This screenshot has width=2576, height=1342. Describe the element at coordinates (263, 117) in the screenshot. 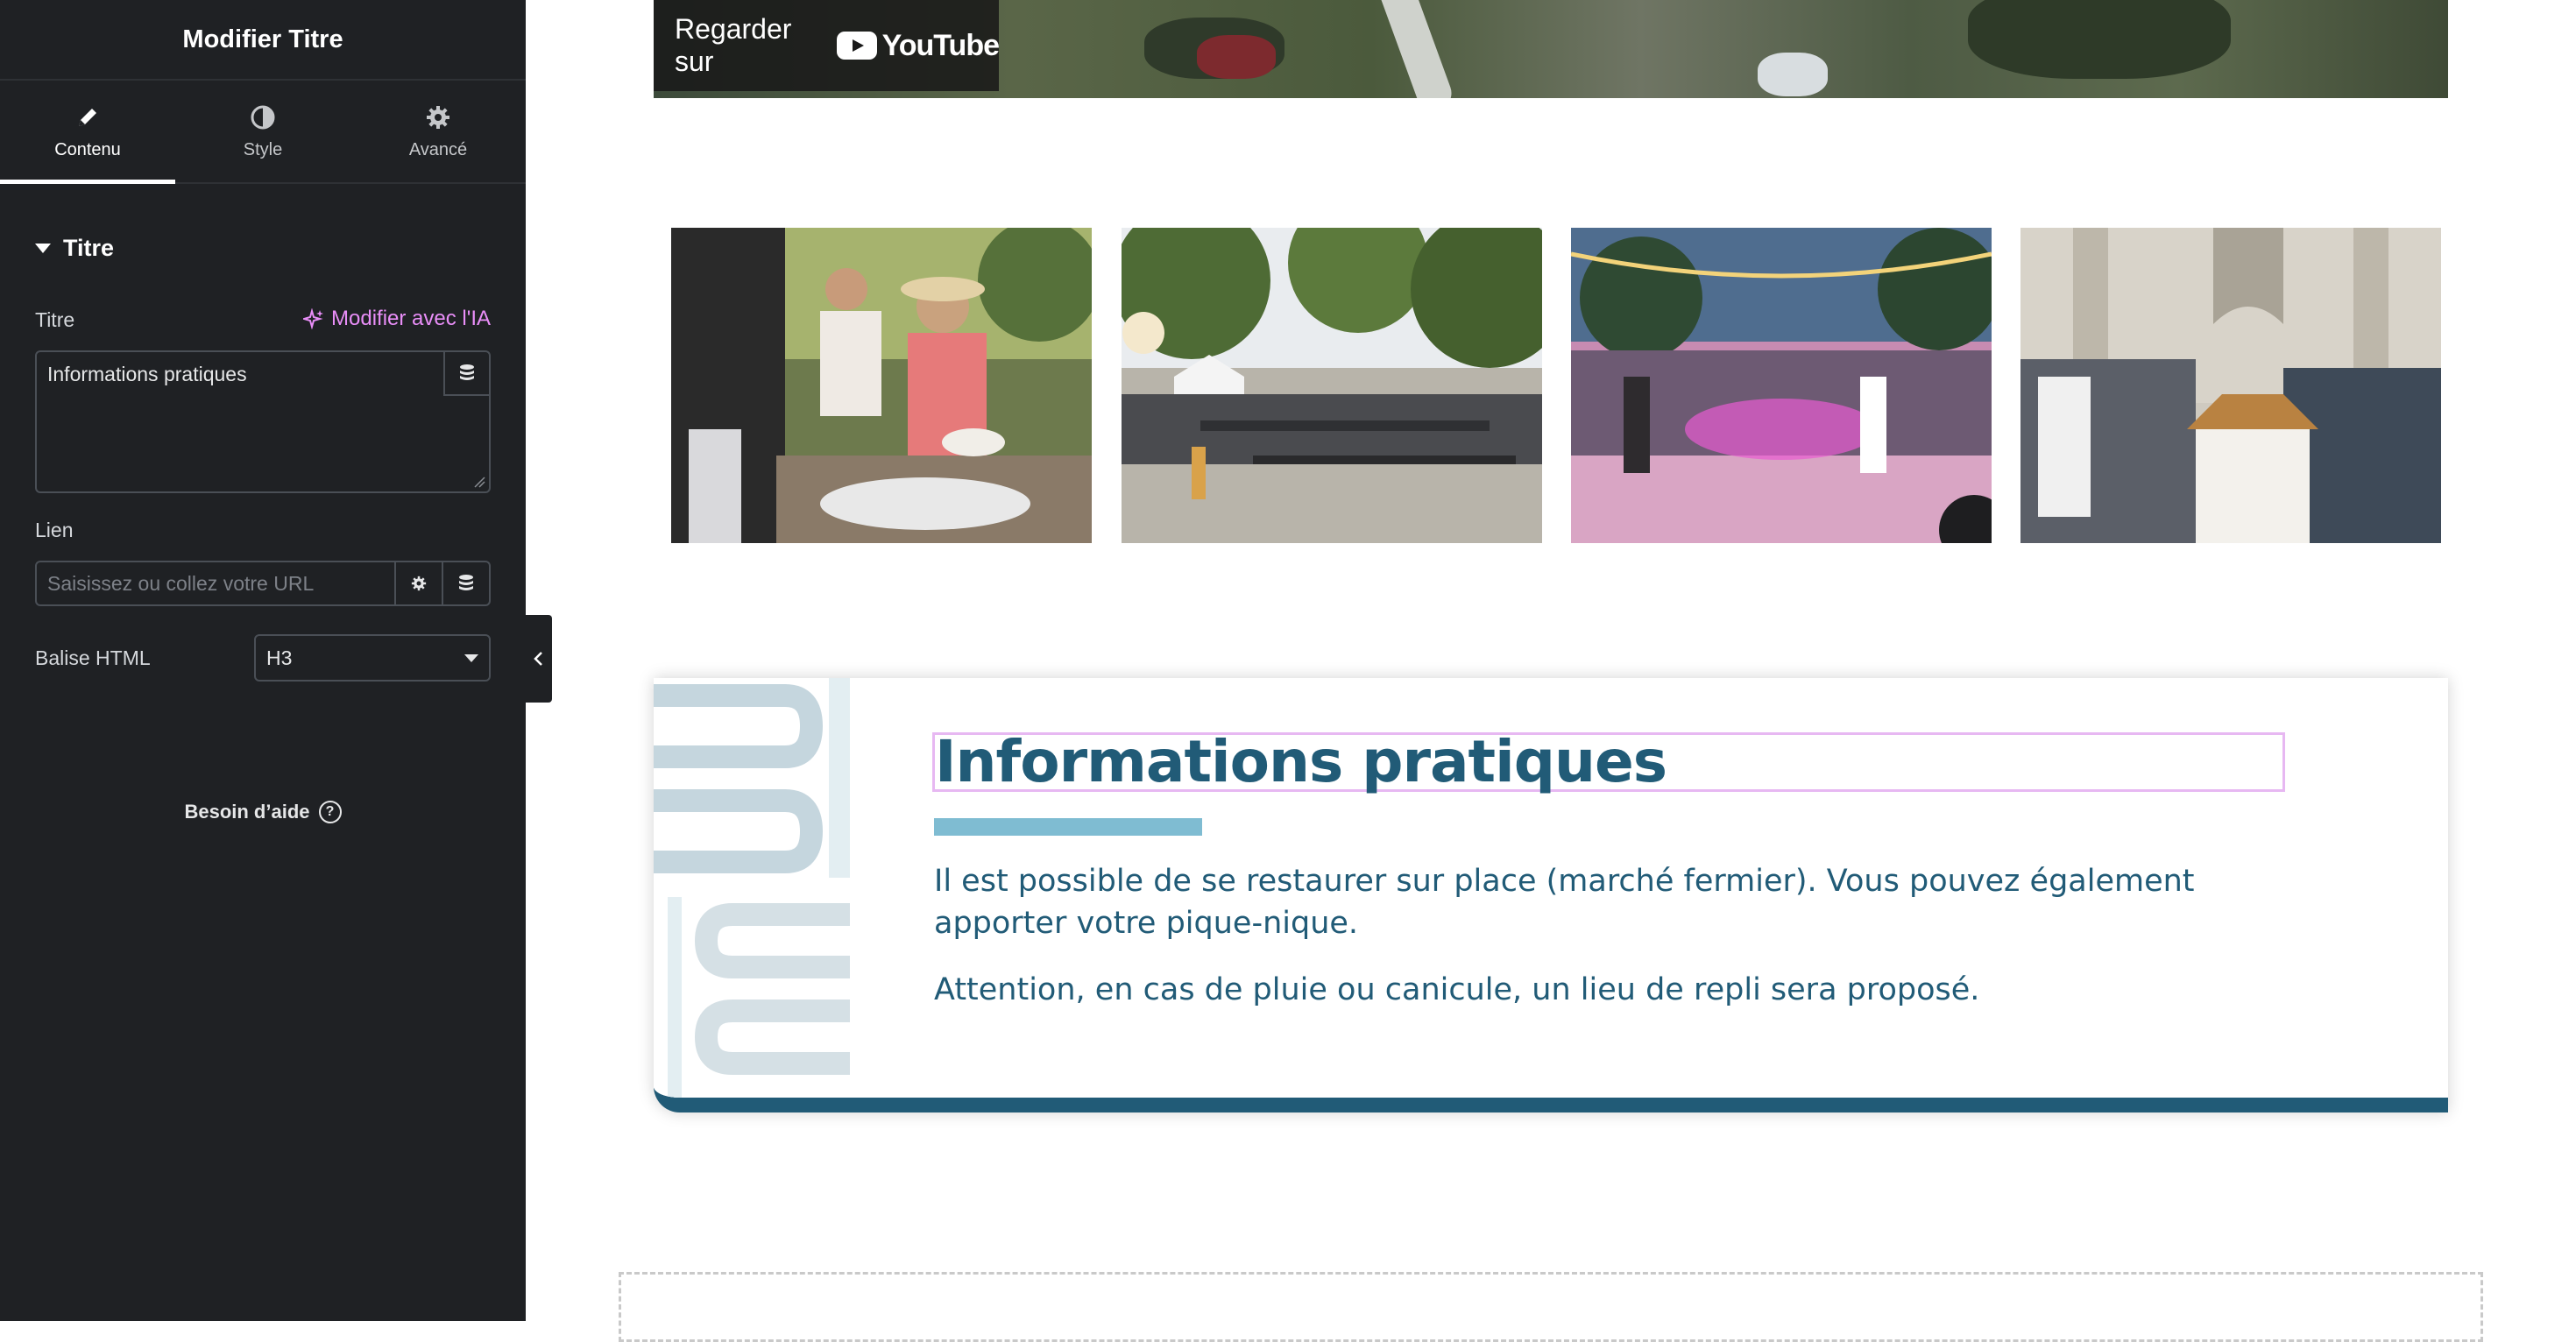

I see `contrast-icon` at that location.